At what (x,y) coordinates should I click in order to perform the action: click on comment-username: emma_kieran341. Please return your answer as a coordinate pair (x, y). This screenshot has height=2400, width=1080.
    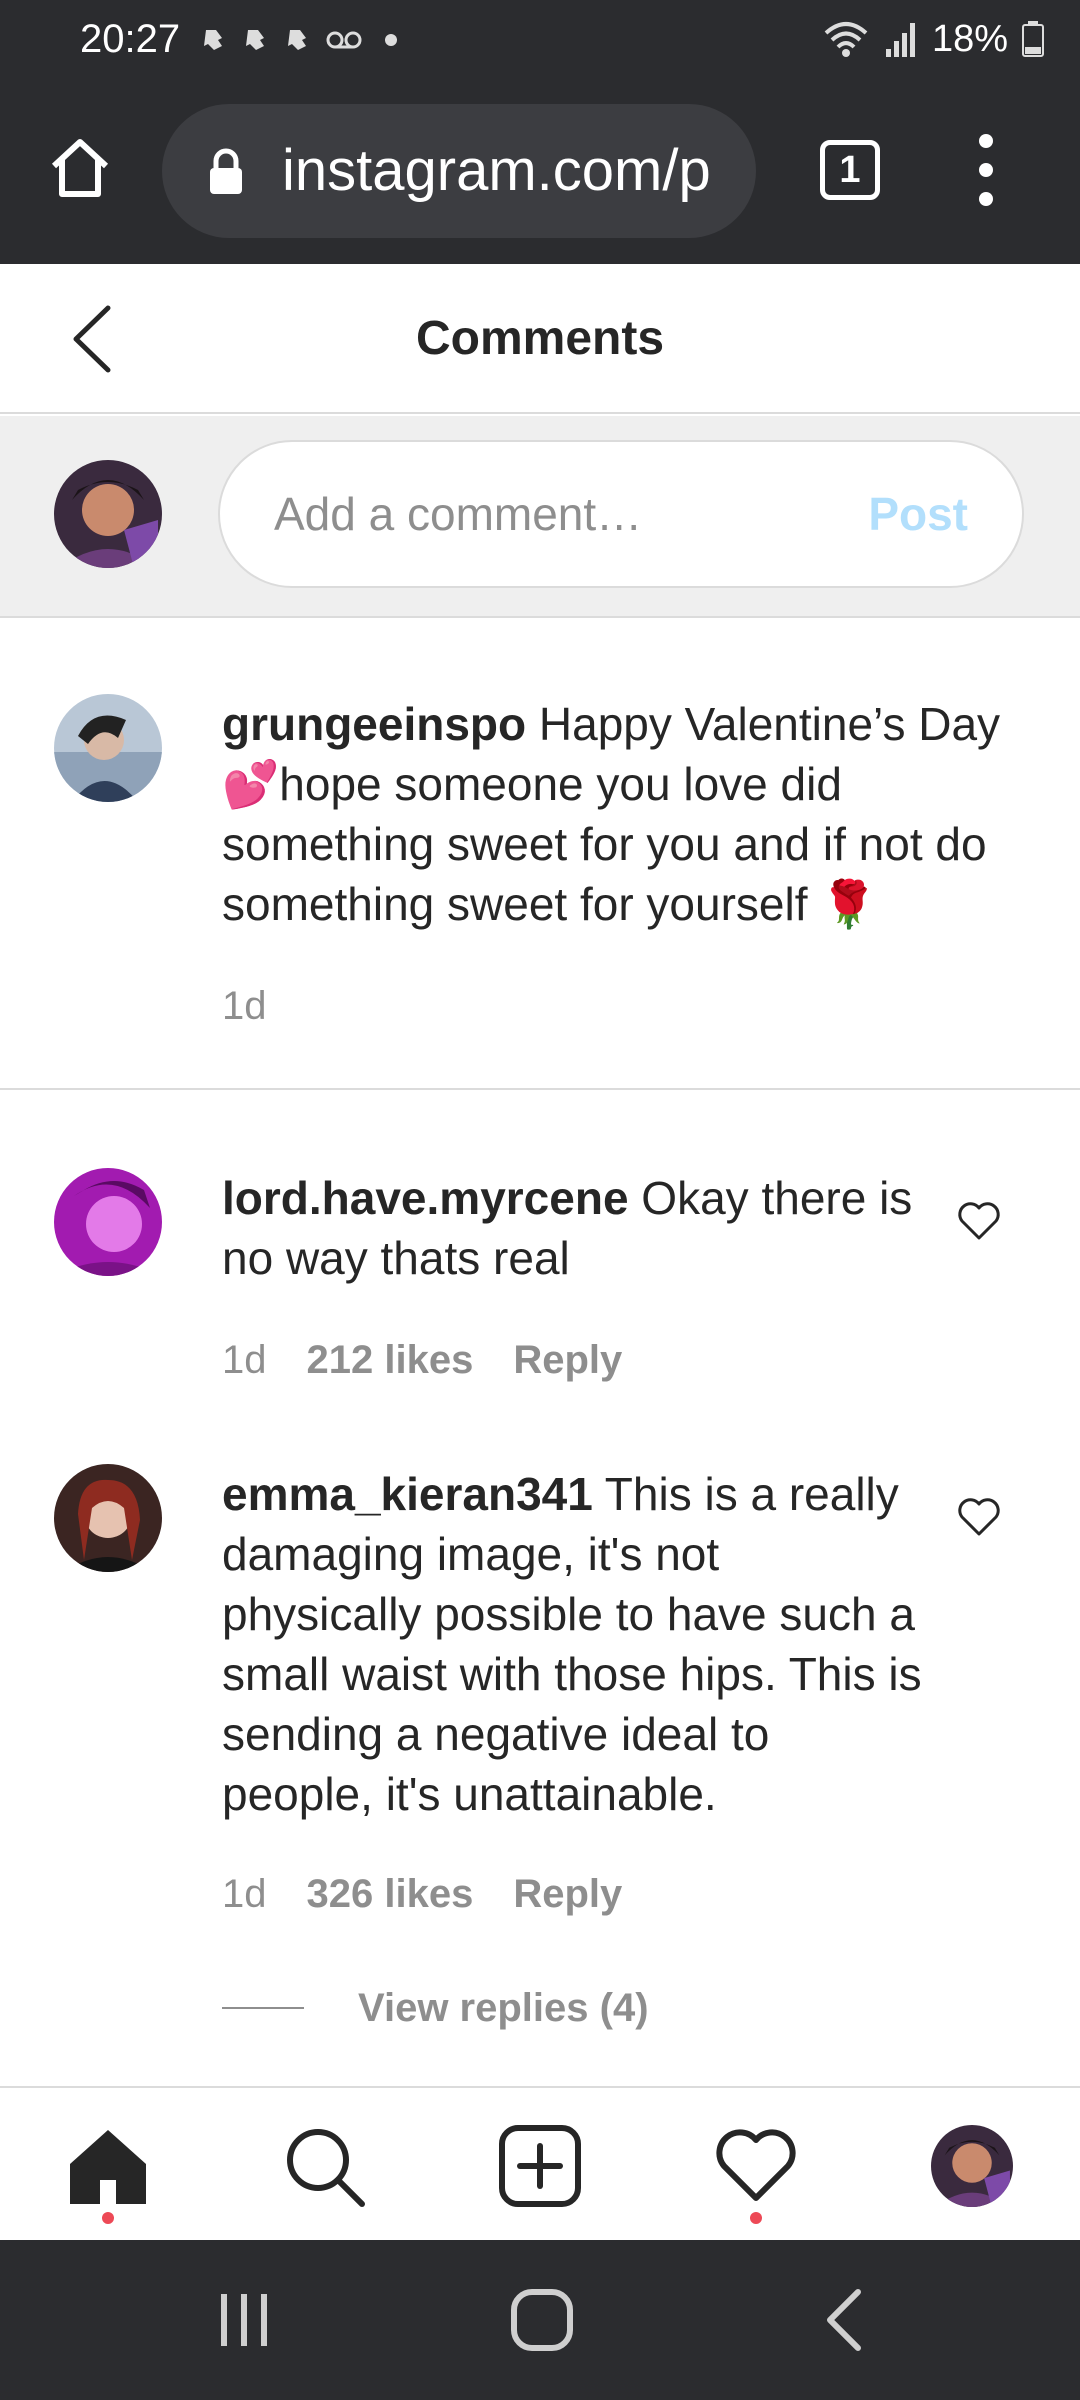
    Looking at the image, I should click on (407, 1494).